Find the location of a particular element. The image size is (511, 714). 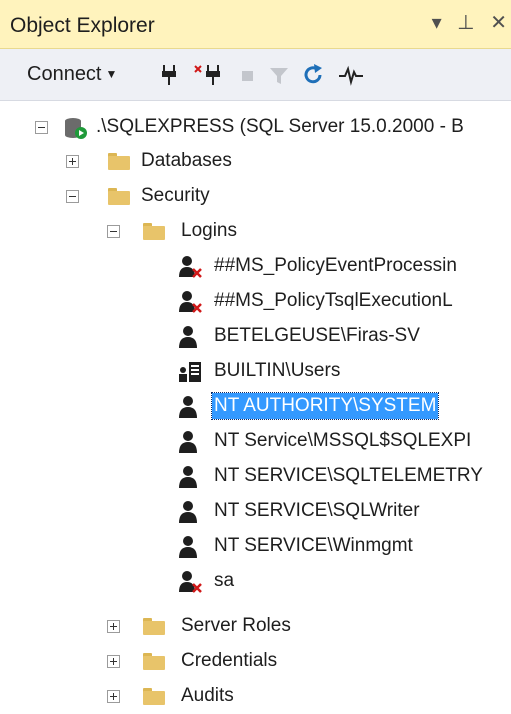

object-explorer-titlebar: Object Explorer ▾ ⊥ ✕ is located at coordinates (255, 24).